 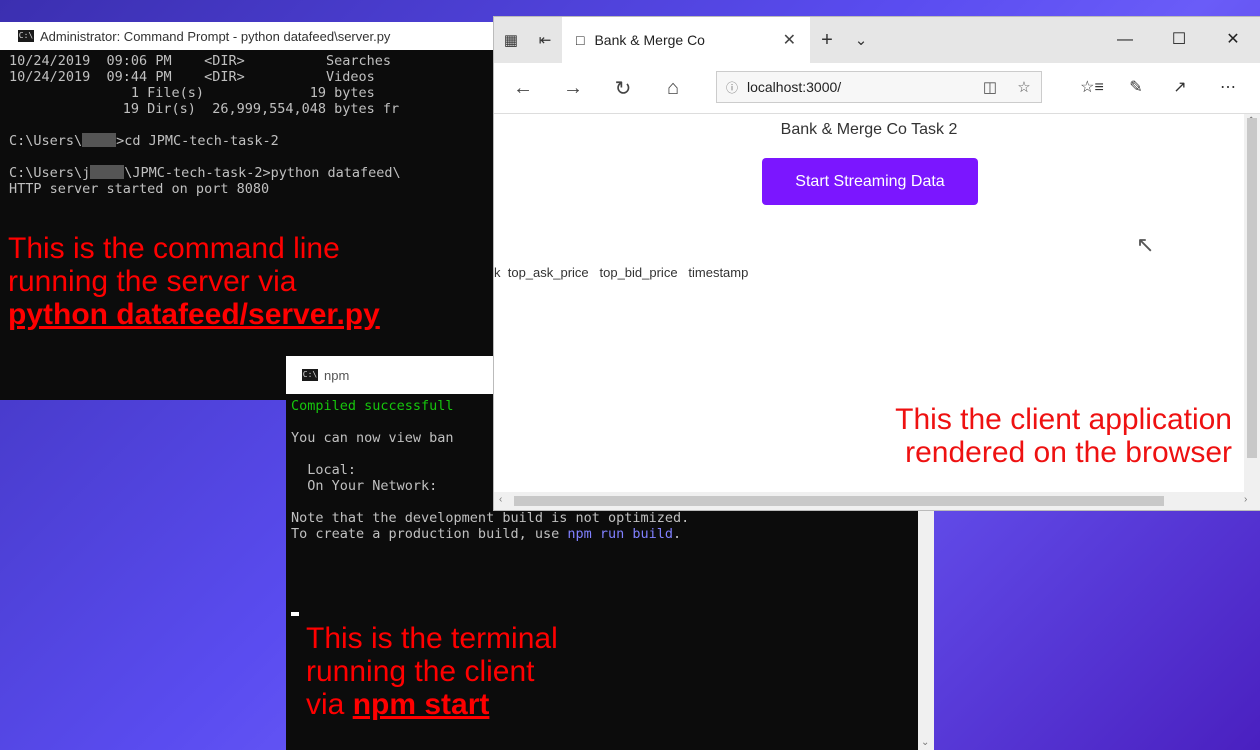 I want to click on page-icon: □, so click(x=580, y=40).